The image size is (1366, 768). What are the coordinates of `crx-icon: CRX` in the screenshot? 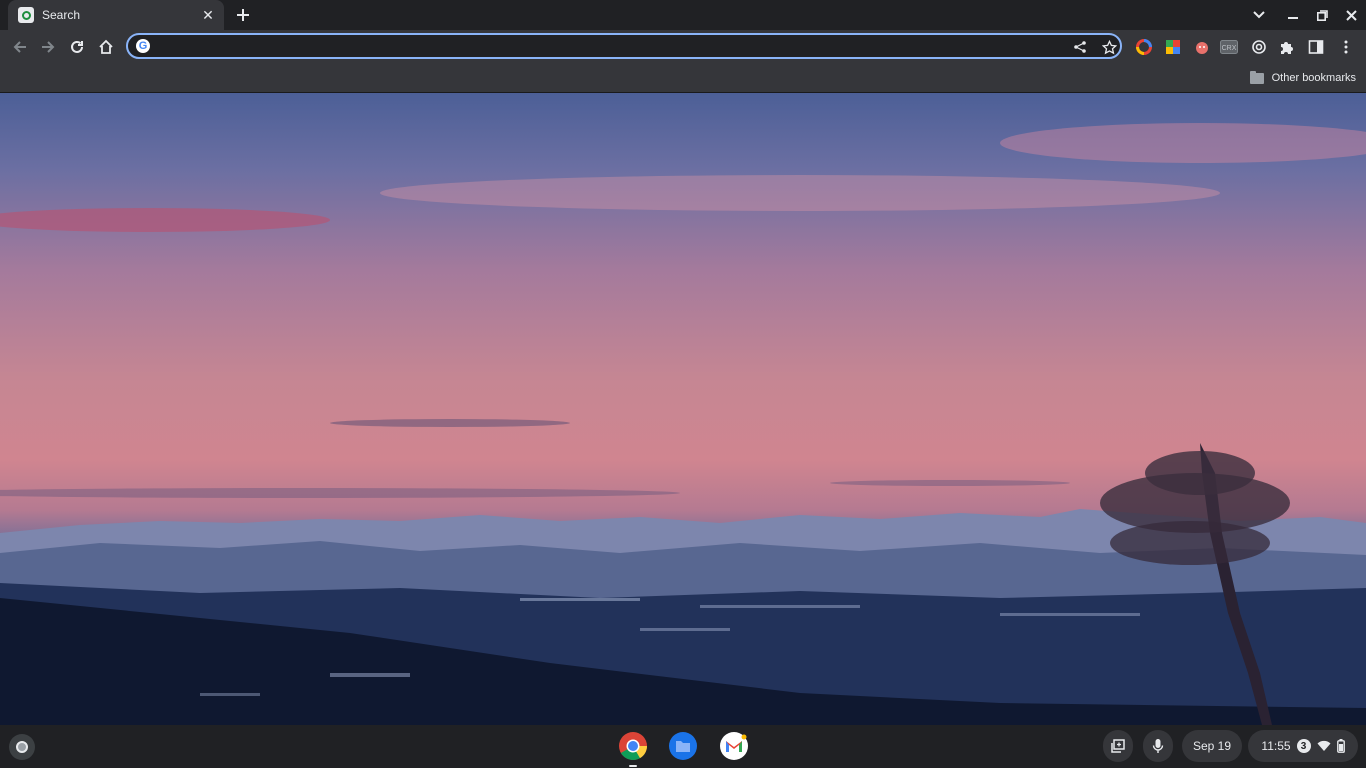 It's located at (1229, 47).